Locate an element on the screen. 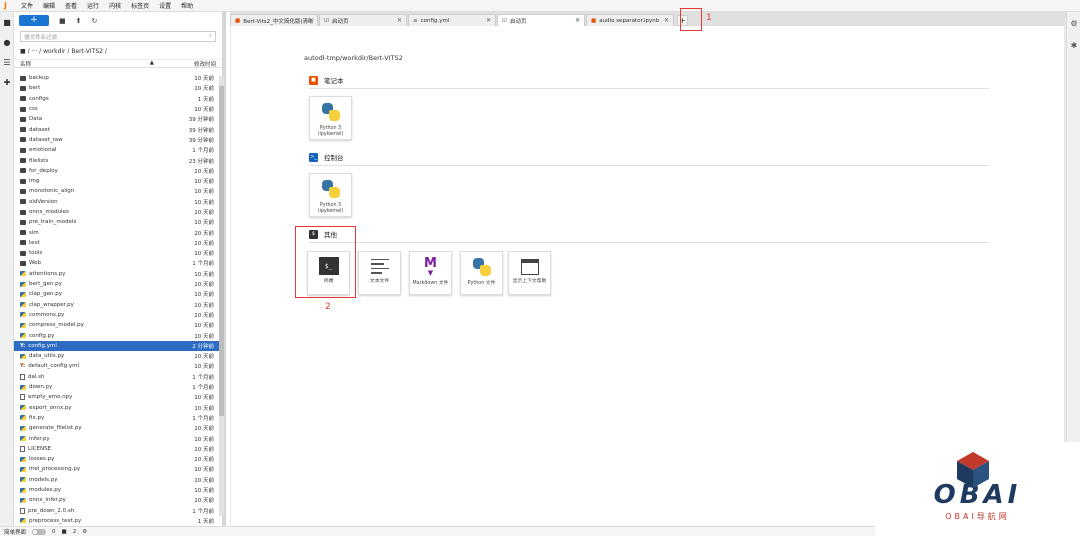 This screenshot has height=536, width=1080. tab-audio-separator: ■ audio separator.ipynb ✕ is located at coordinates (630, 20).